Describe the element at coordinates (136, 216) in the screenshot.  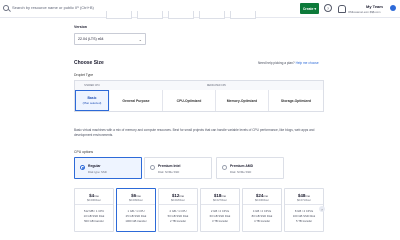
I see `plan-spec: 25 GB SSD Disk` at that location.